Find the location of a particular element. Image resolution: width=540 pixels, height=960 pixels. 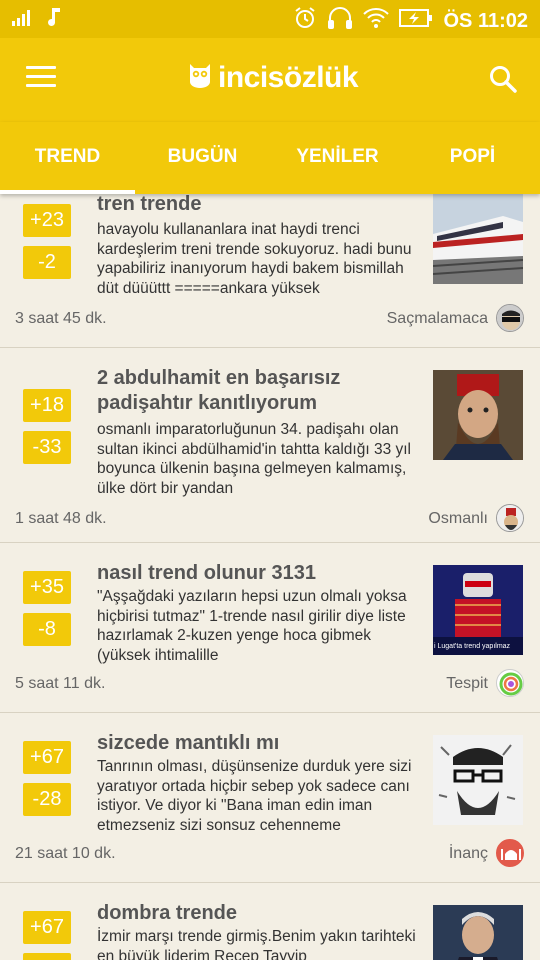

upvote-button: +18 is located at coordinates (47, 405).